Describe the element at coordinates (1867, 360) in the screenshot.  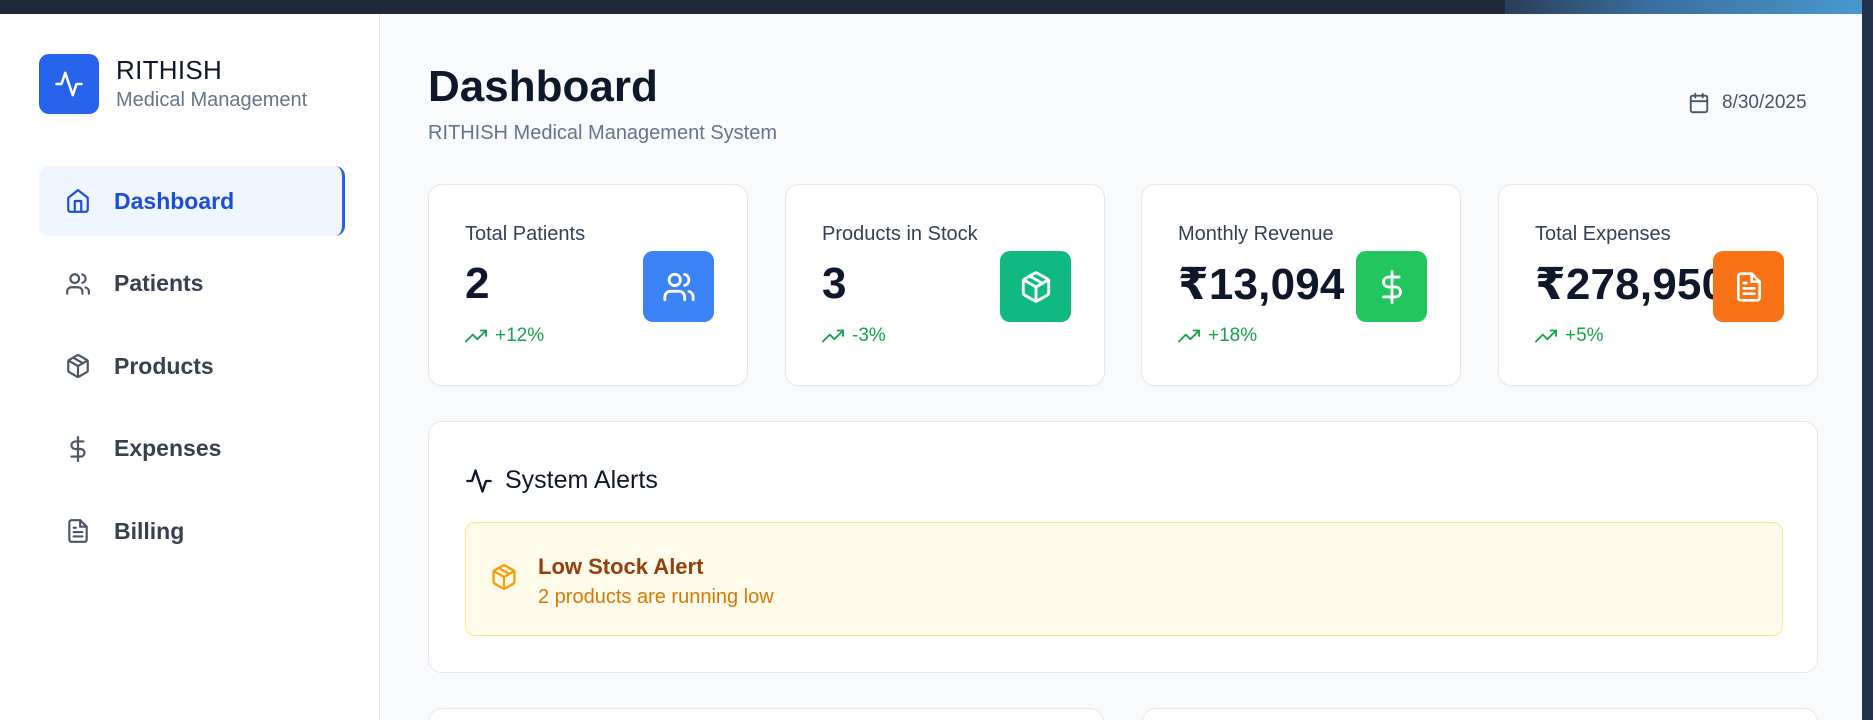
I see `window-right-edge` at that location.